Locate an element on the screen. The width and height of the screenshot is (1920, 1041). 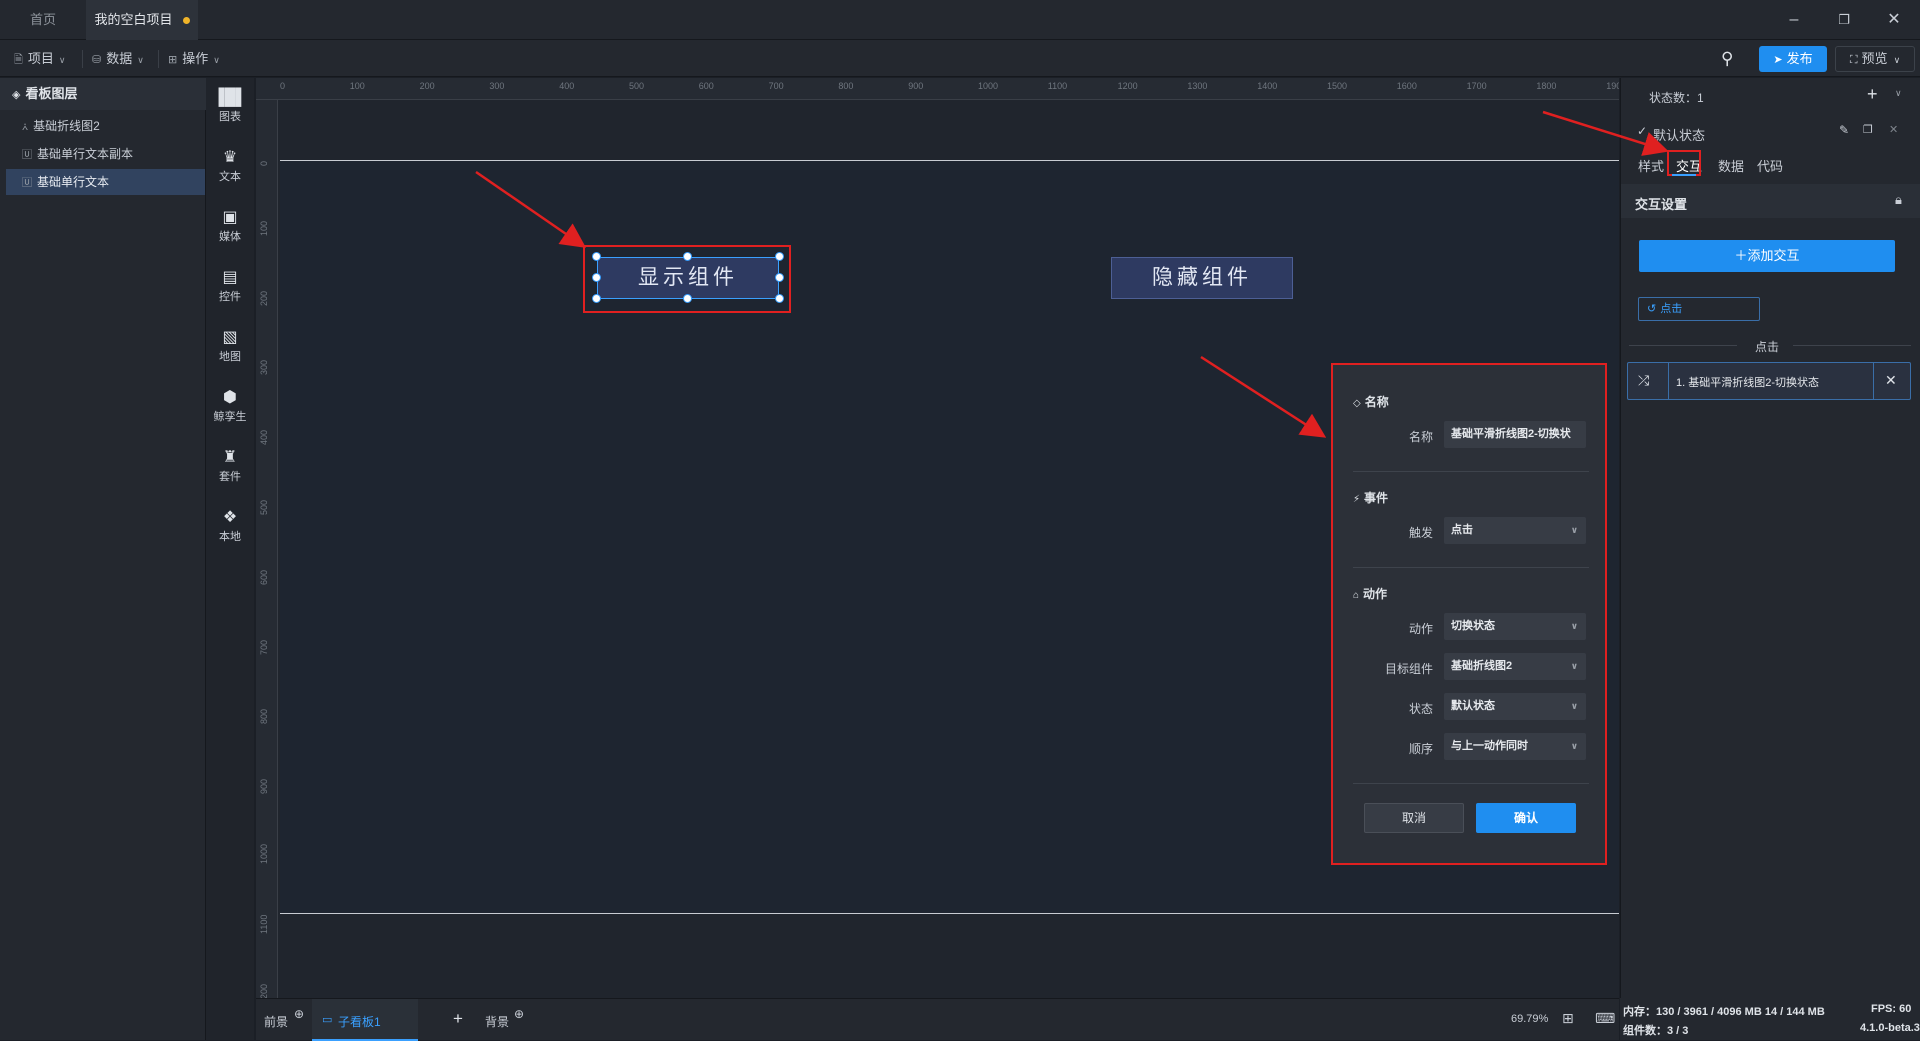
component-media-label: 媒体 is located at coordinates (230, 237).